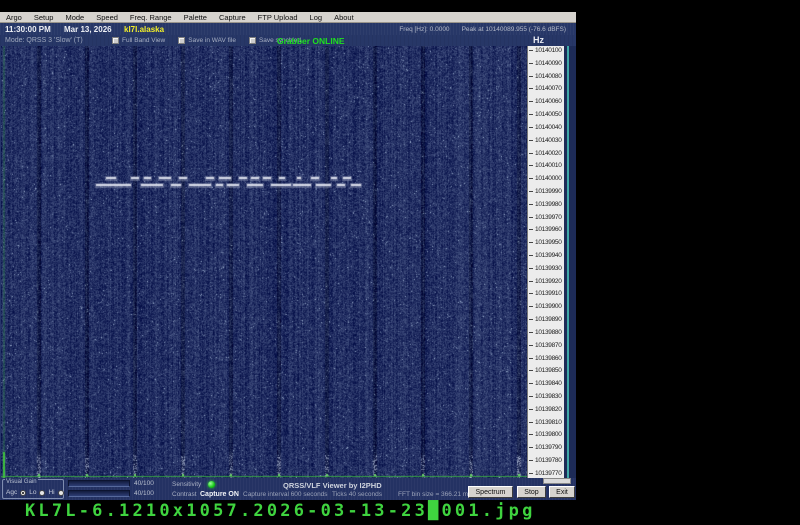  I want to click on freq-readout: Freq [Hz]: 0.0000, so click(424, 29).